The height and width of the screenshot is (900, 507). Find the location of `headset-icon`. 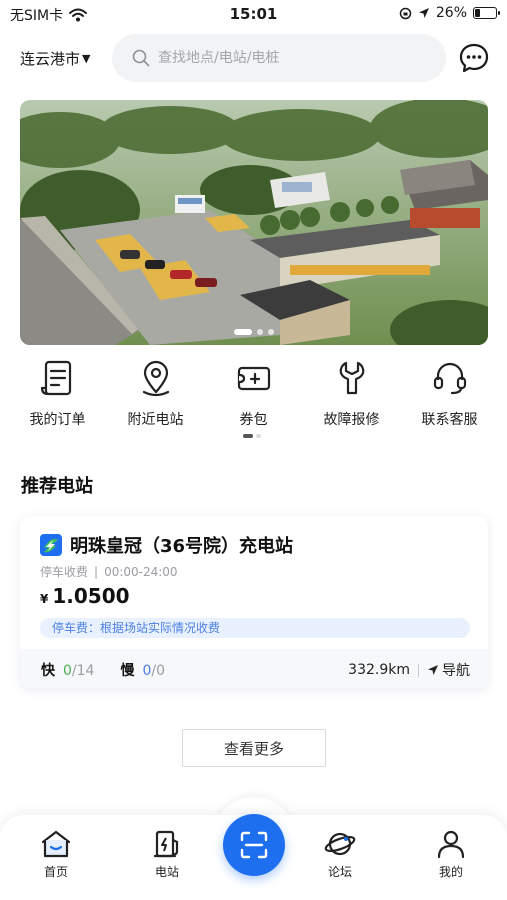

headset-icon is located at coordinates (449, 378).